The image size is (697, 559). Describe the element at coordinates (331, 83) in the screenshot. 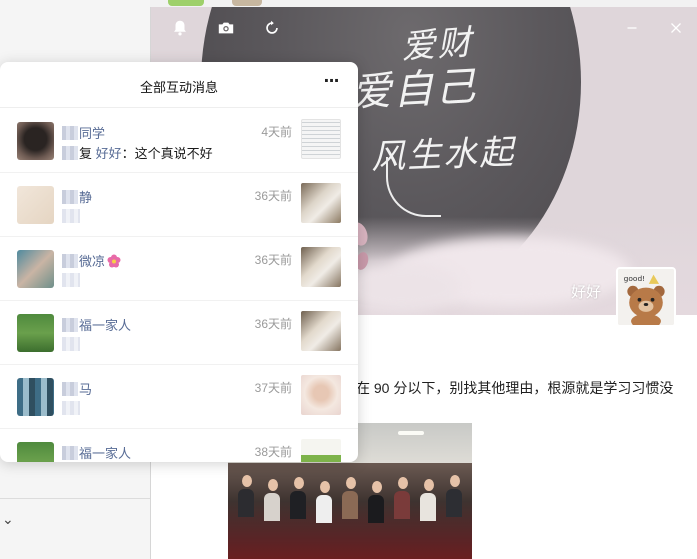

I see `more-options-button: ···` at that location.